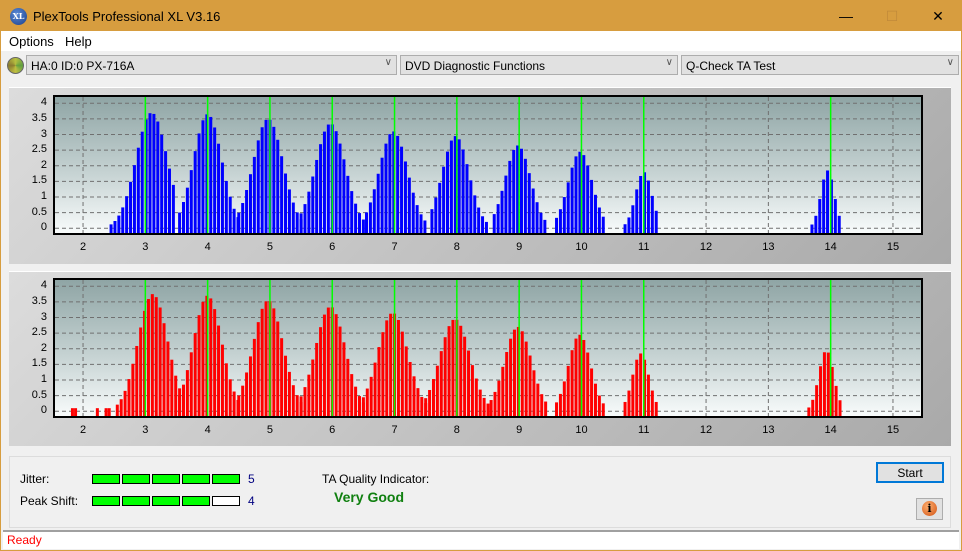 This screenshot has height=551, width=962. Describe the element at coordinates (43, 285) in the screenshot. I see `y-tick-label: 4` at that location.